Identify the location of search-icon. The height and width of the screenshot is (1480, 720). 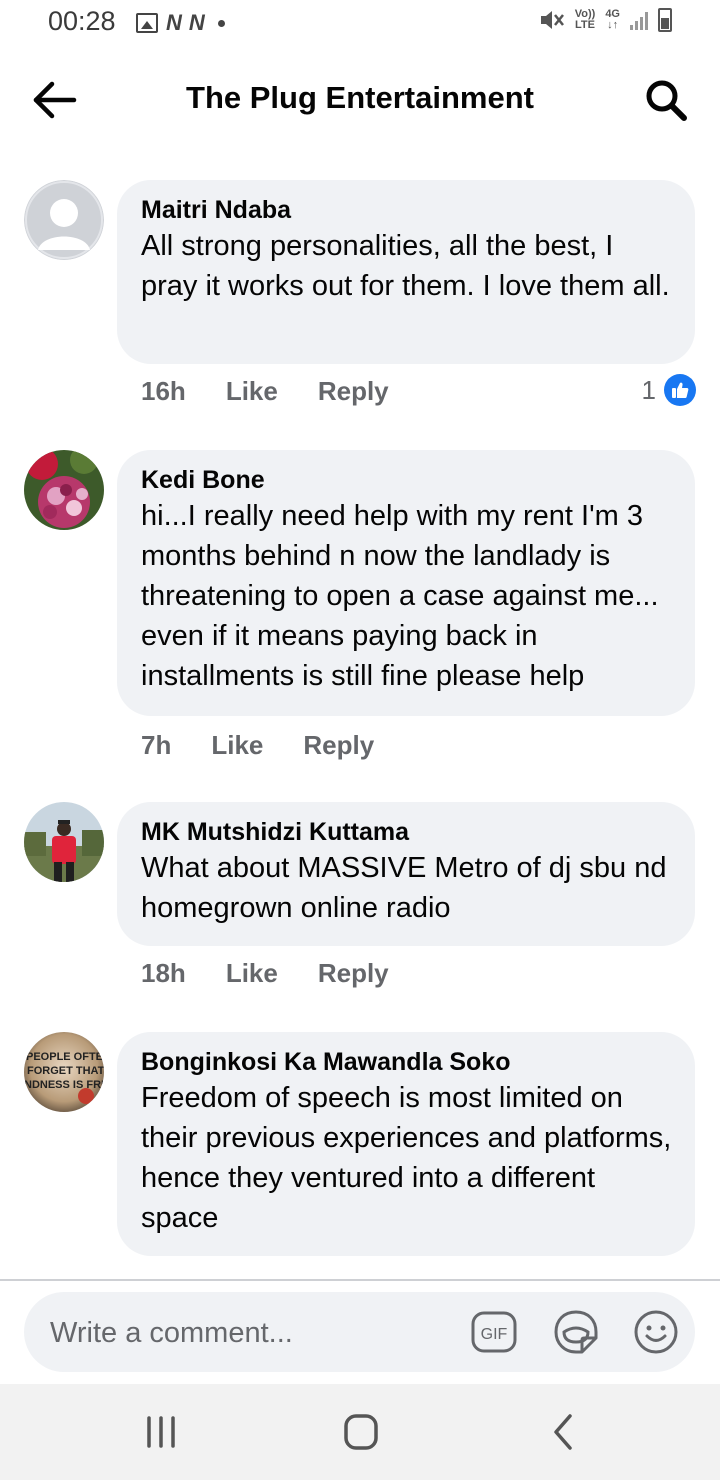
(666, 100).